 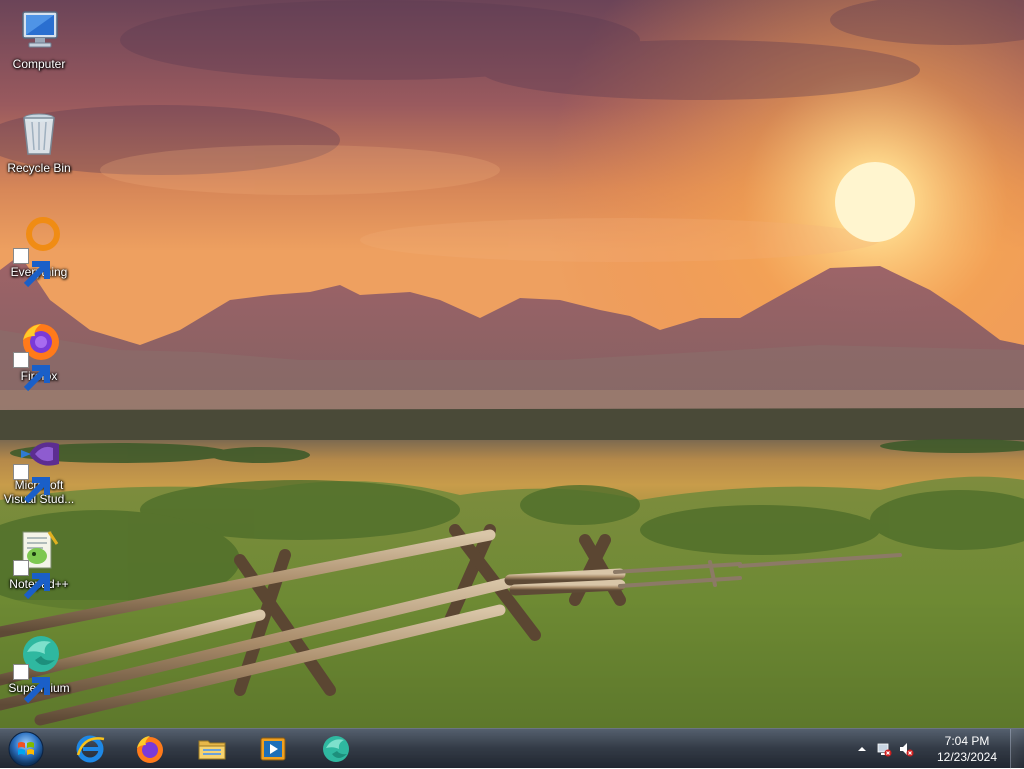 What do you see at coordinates (967, 757) in the screenshot?
I see `clock-date: 12/23/2024` at bounding box center [967, 757].